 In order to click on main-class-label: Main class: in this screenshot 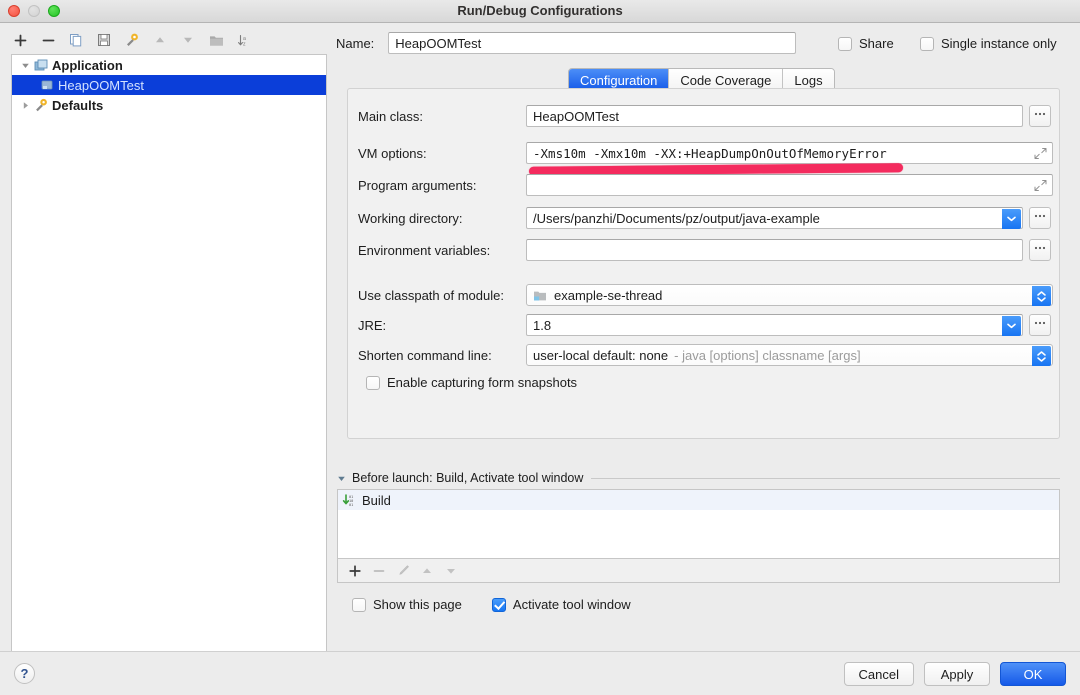, I will do `click(391, 116)`.